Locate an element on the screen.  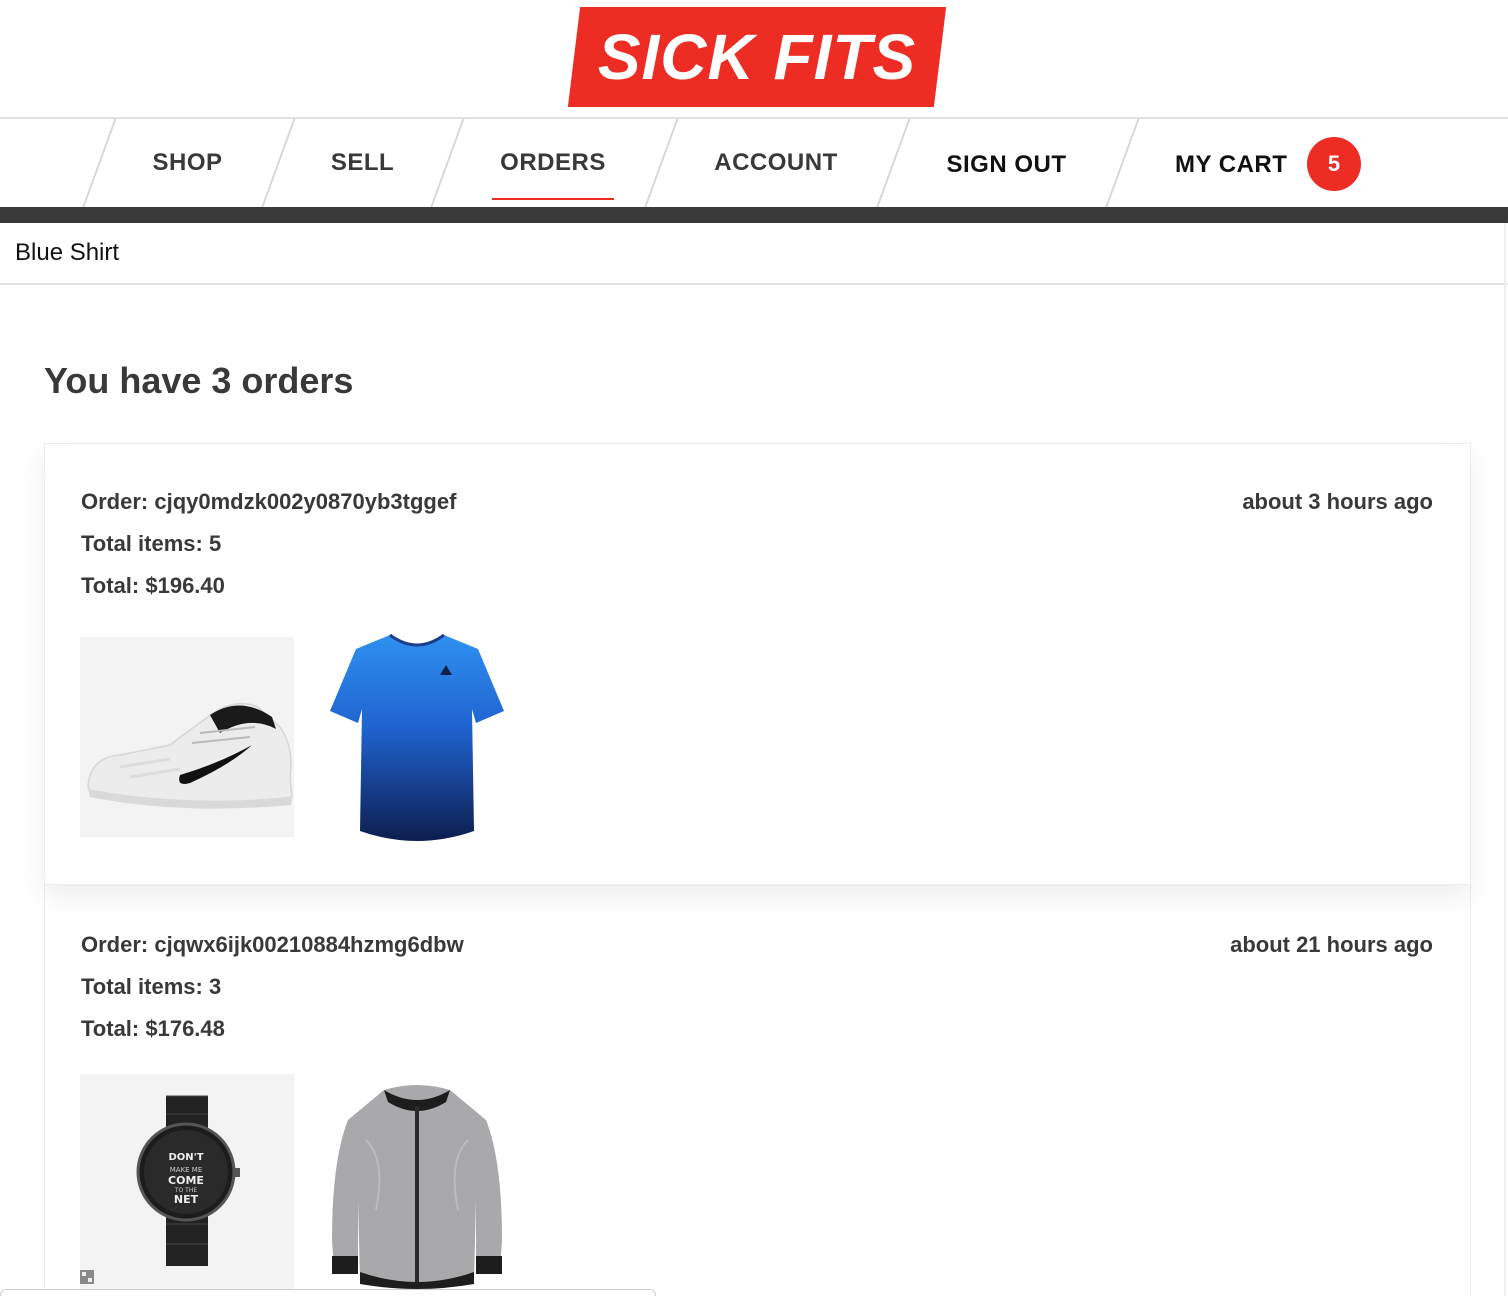
order-id: Order: cjqy0mdzk002y0870yb3tggef is located at coordinates (269, 501).